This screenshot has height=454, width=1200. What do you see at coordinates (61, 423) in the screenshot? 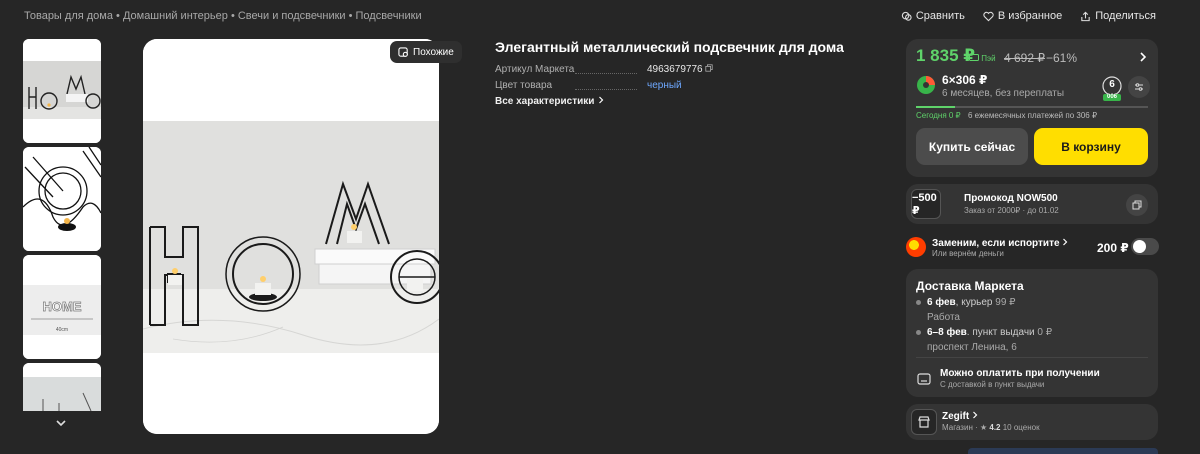
I see `chevron-down-icon` at bounding box center [61, 423].